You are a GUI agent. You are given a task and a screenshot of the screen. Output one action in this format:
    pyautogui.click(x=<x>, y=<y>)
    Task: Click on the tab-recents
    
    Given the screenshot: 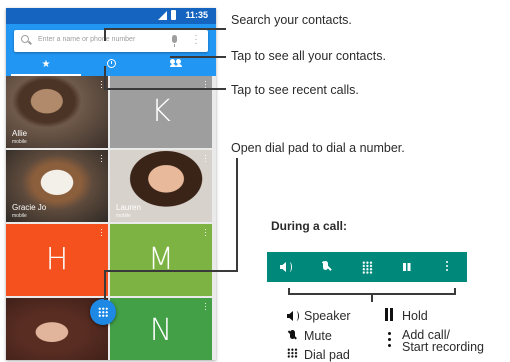 What is the action you would take?
    pyautogui.click(x=111, y=65)
    